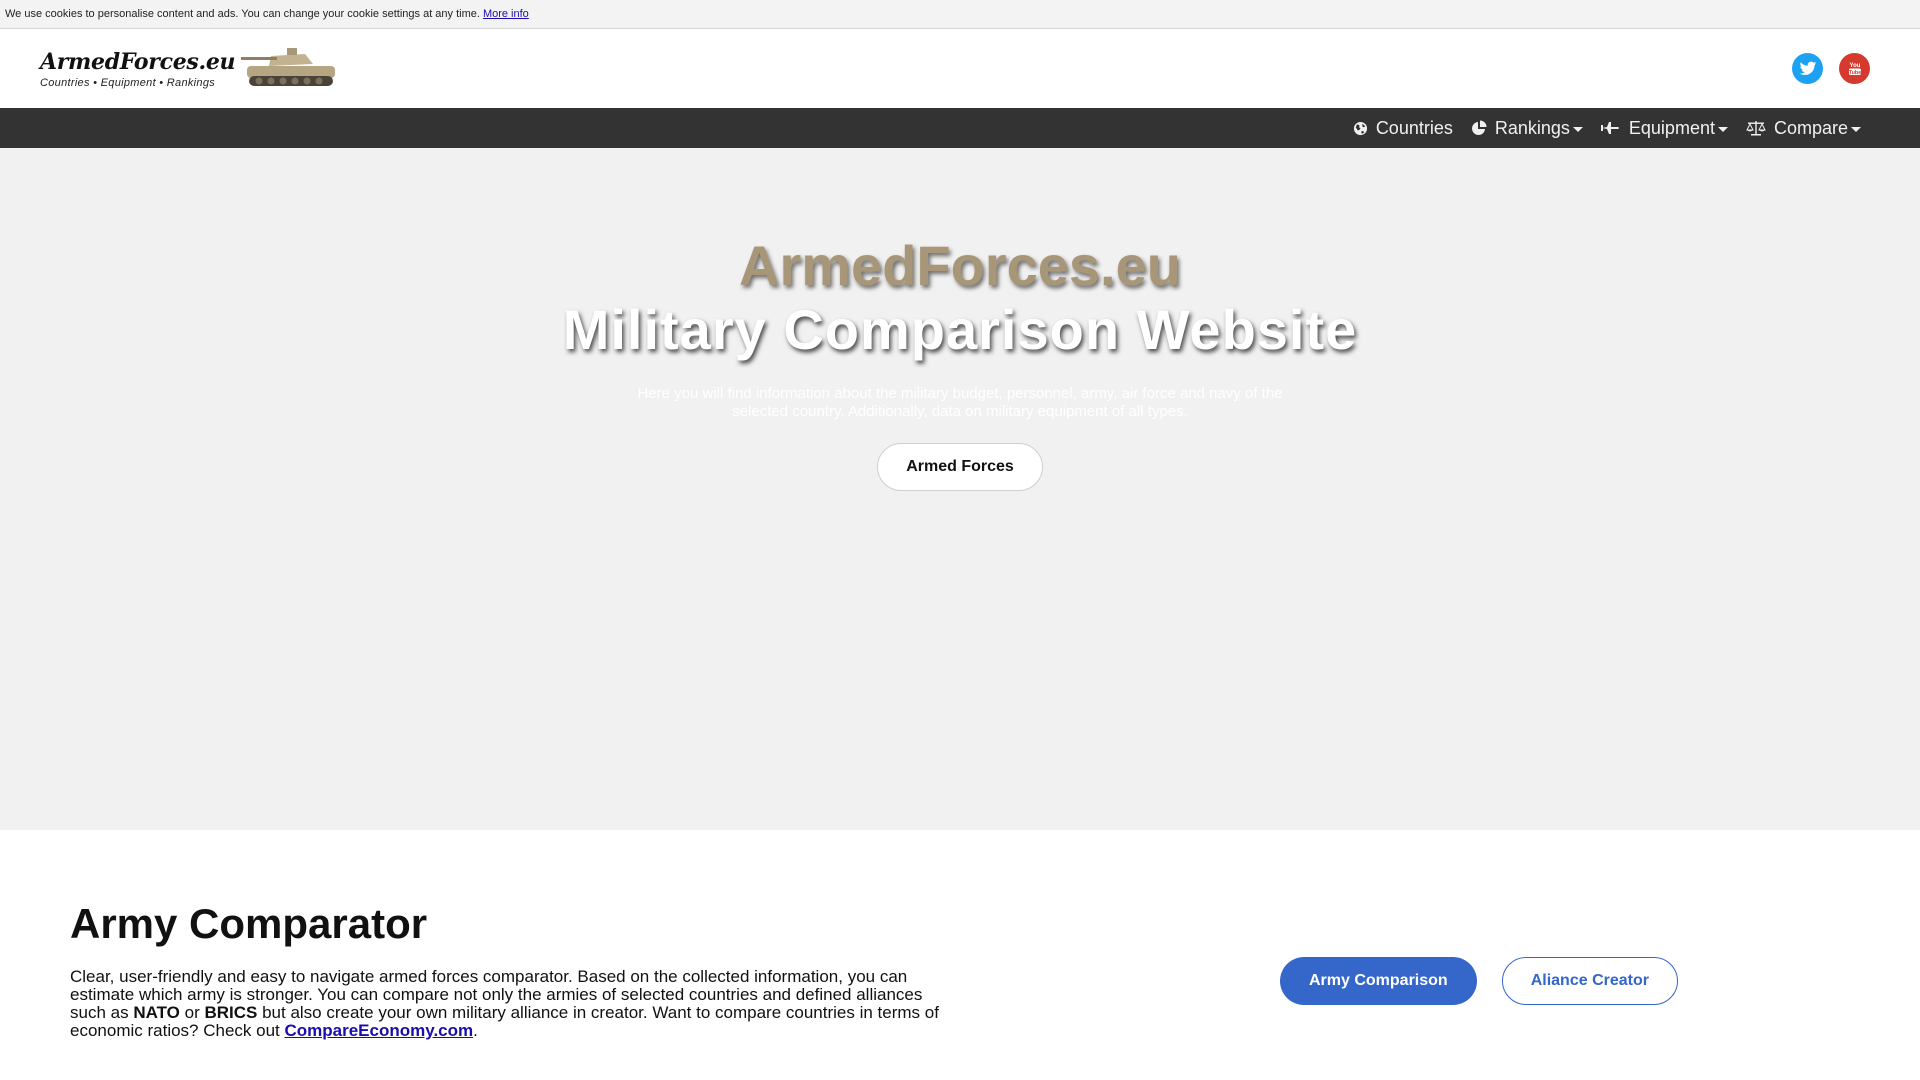 The width and height of the screenshot is (1920, 1080). Describe the element at coordinates (1610, 128) in the screenshot. I see `plane-icon` at that location.